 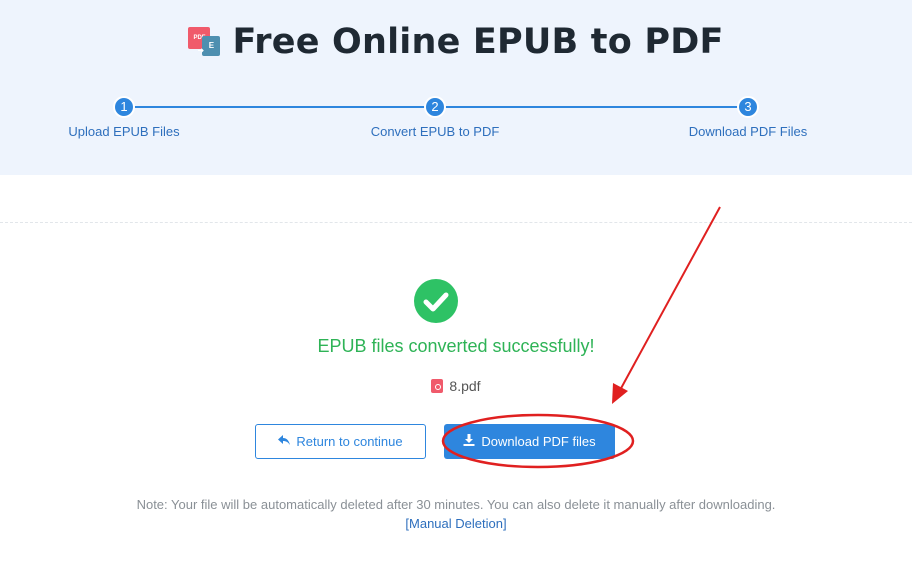 I want to click on step-2-label: Convert EPUB to PDF, so click(x=435, y=131).